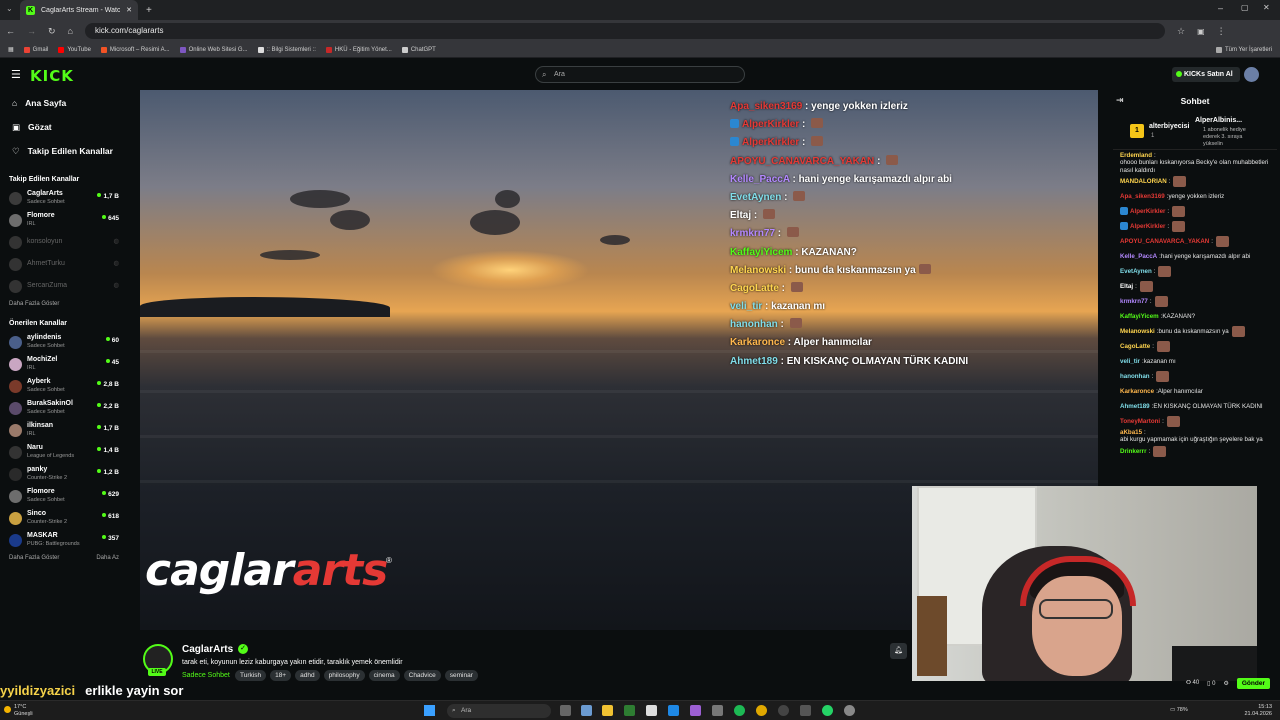  I want to click on sidebar-channel: Naru League of Legends 1,4 B, so click(63, 452).